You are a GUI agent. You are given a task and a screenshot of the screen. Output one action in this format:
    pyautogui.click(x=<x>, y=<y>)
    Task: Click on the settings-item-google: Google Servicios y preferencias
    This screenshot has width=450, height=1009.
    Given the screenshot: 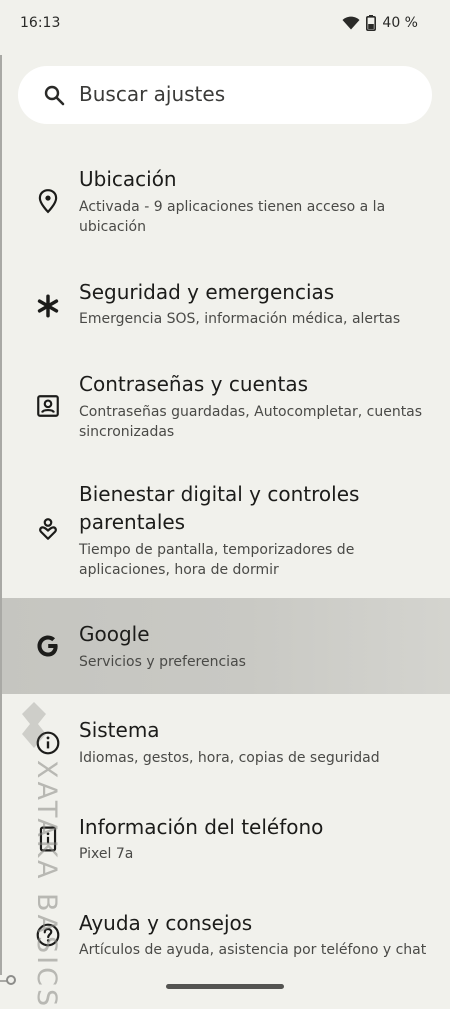 What is the action you would take?
    pyautogui.click(x=225, y=646)
    